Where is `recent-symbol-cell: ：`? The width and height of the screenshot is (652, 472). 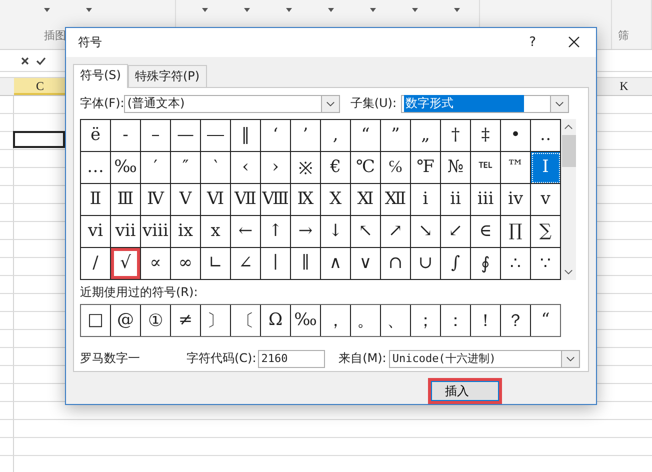
recent-symbol-cell: ： is located at coordinates (456, 320).